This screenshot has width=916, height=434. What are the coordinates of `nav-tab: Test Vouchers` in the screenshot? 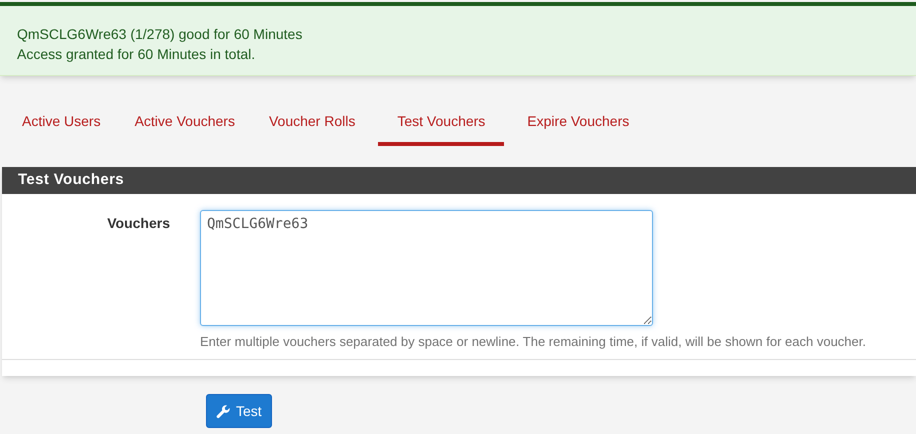 It's located at (441, 123).